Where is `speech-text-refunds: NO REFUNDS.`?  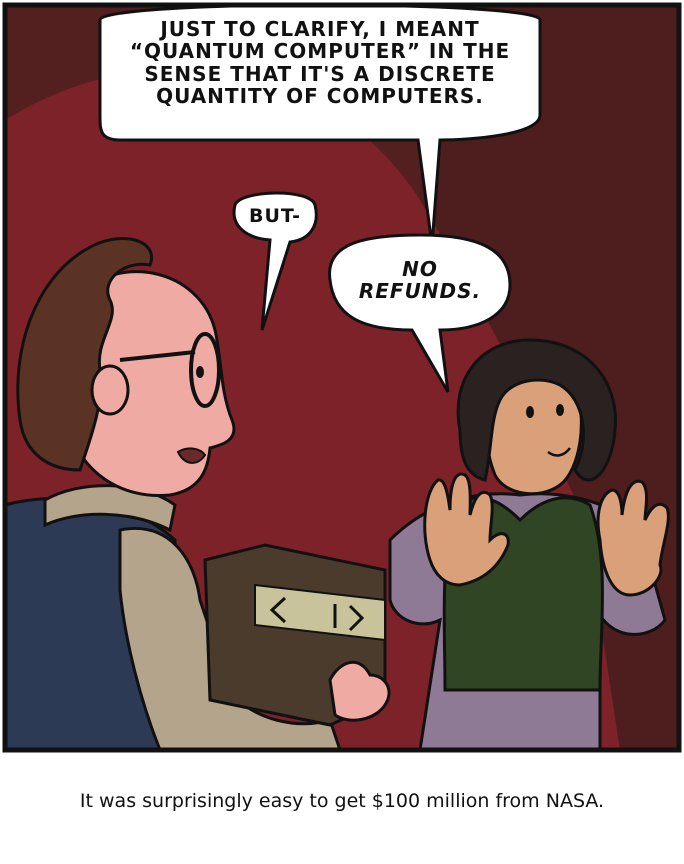 speech-text-refunds: NO REFUNDS. is located at coordinates (420, 280).